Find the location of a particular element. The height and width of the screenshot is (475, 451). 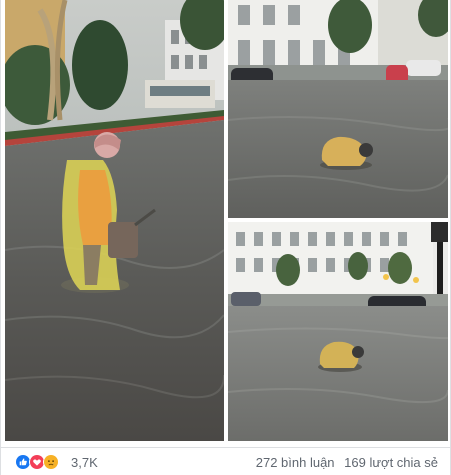

comment-count: 272 bình luận is located at coordinates (295, 462).